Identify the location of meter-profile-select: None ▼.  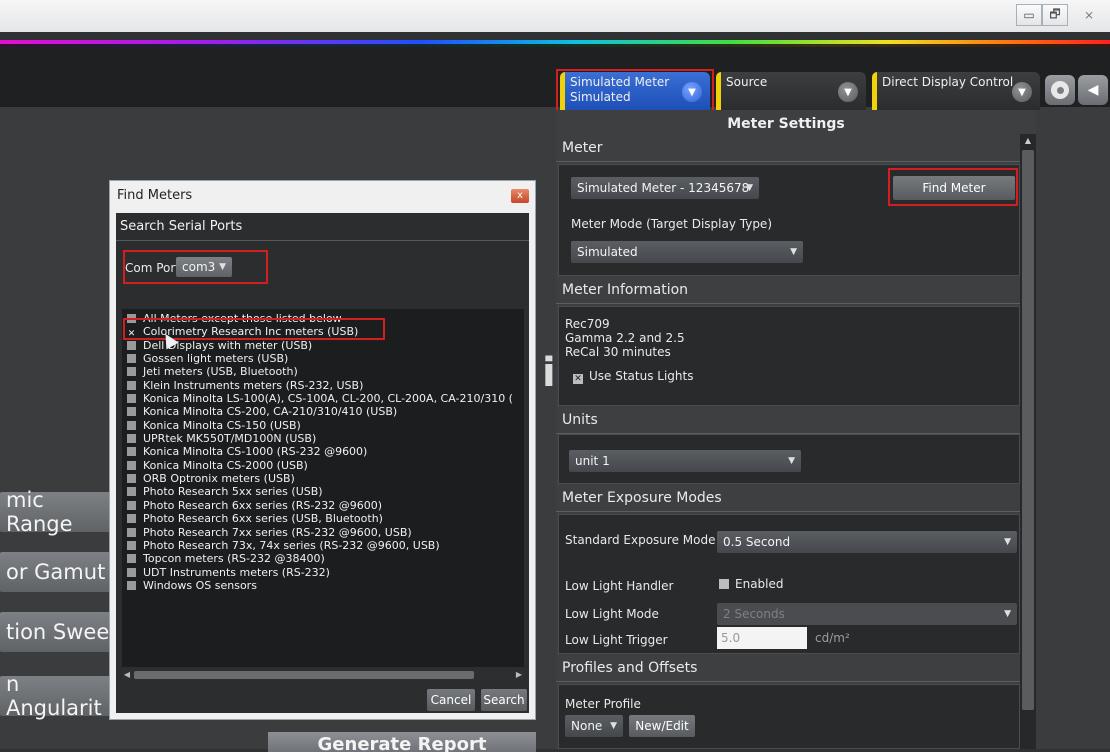
(594, 726).